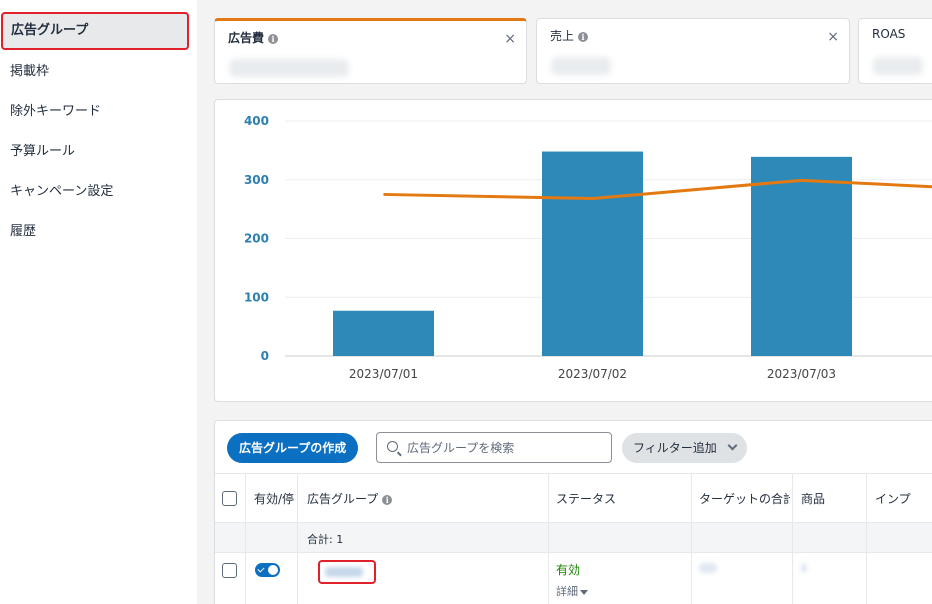 The width and height of the screenshot is (932, 604). I want to click on ad-group-name-redacted, so click(344, 572).